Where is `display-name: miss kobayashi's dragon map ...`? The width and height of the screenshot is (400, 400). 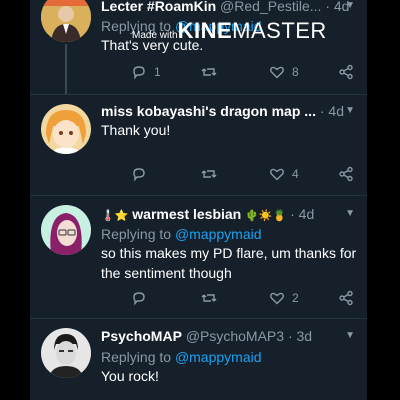
display-name: miss kobayashi's dragon map ... is located at coordinates (208, 111).